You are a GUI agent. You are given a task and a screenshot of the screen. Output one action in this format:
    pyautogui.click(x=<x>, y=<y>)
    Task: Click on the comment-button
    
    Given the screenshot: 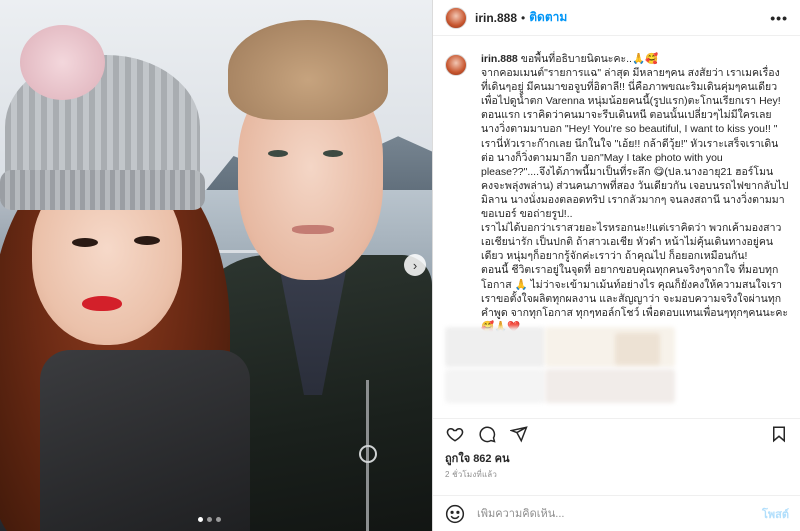 What is the action you would take?
    pyautogui.click(x=487, y=434)
    